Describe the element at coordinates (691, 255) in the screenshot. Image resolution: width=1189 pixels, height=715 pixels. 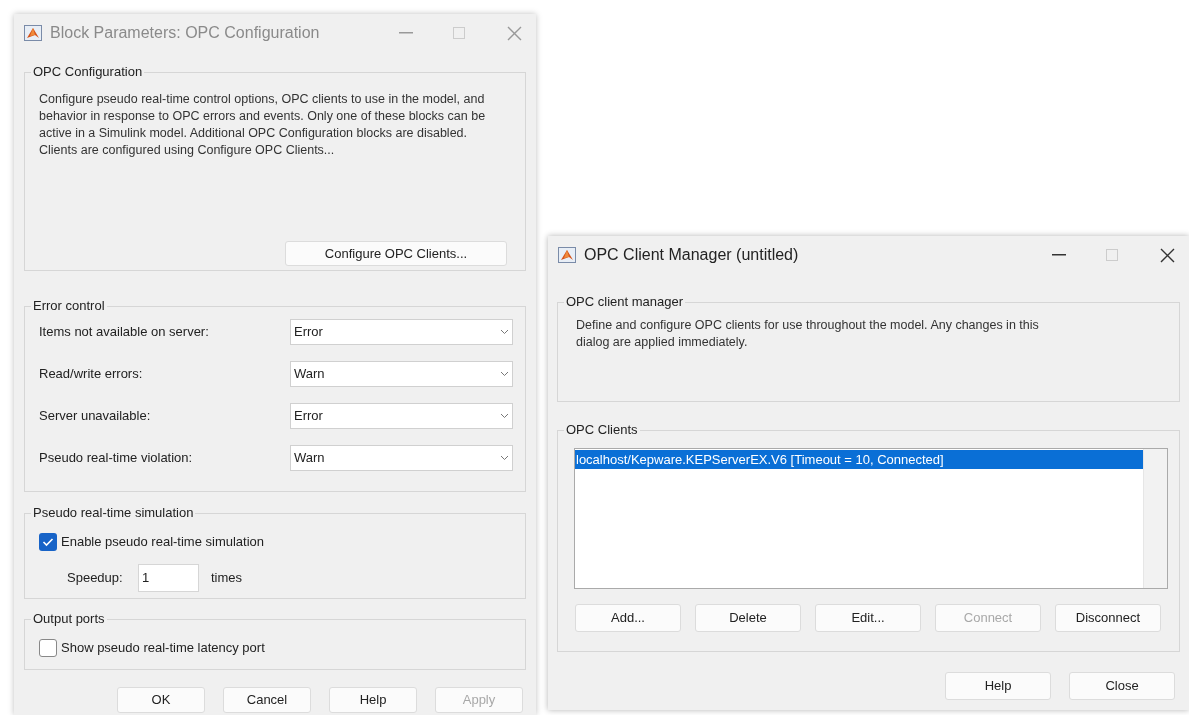
I see `window-title: OPC Client Manager (untitled)` at that location.